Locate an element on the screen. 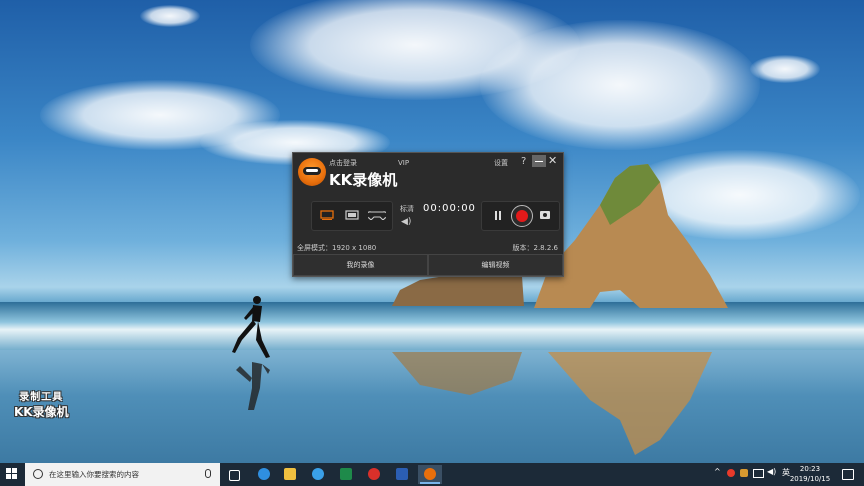 Image resolution: width=864 pixels, height=486 pixels. record-controls is located at coordinates (520, 216).